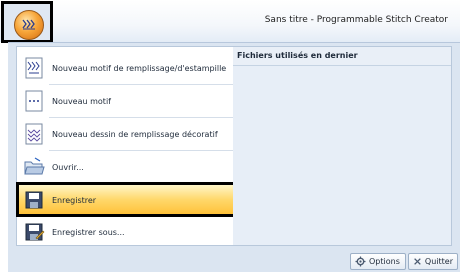 The width and height of the screenshot is (460, 272). Describe the element at coordinates (34, 68) in the screenshot. I see `new-fill-pattern-icon` at that location.